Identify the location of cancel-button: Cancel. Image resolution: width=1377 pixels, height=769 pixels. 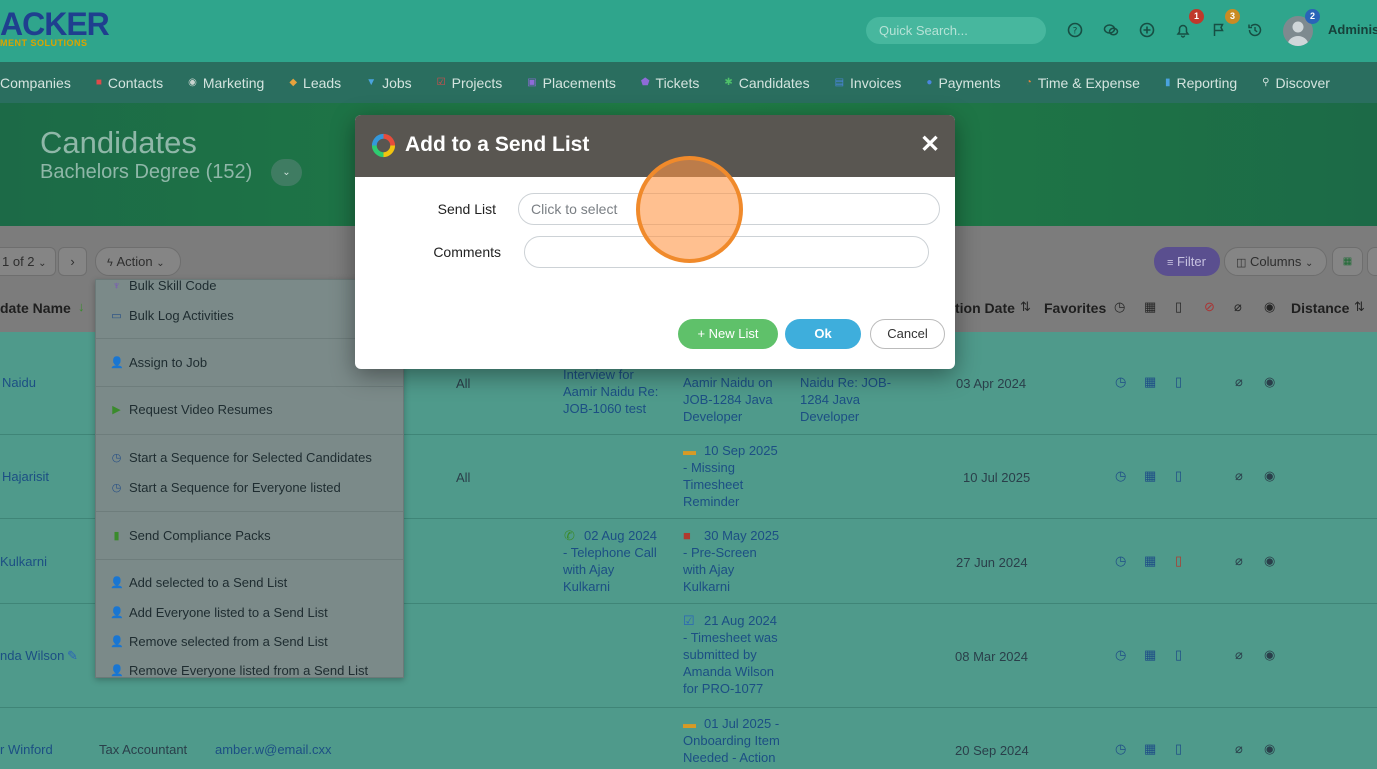
(907, 334).